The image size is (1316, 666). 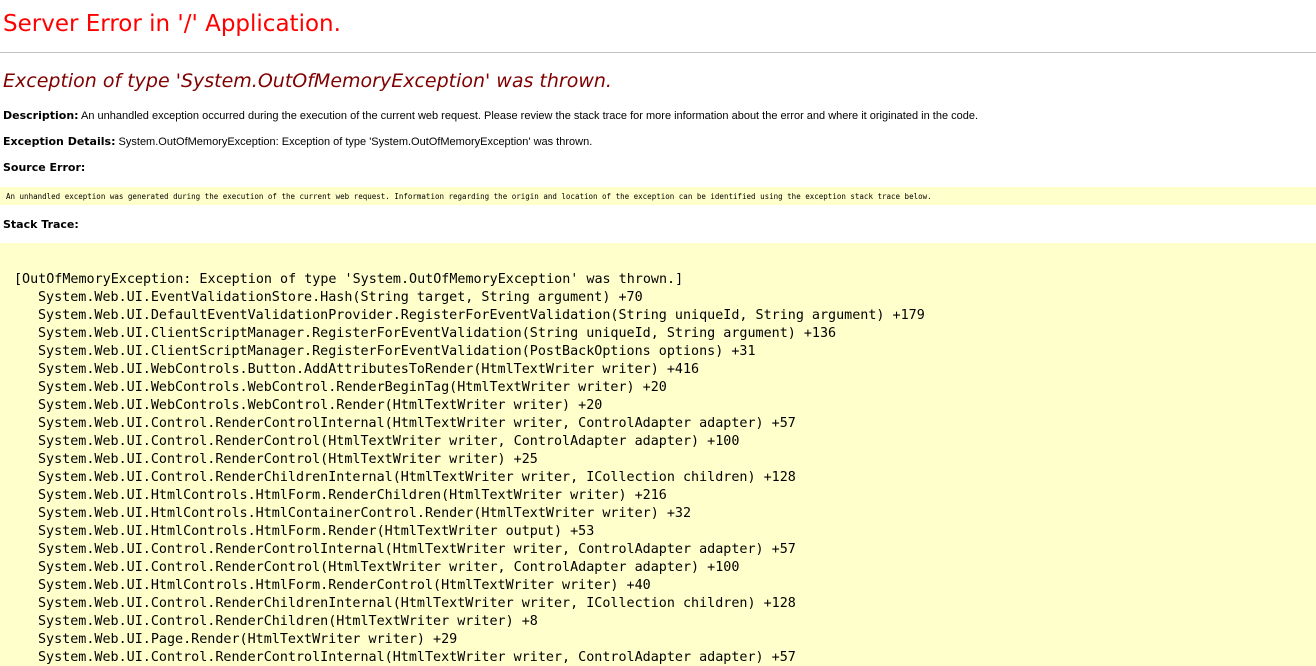 I want to click on description-label: Description:, so click(x=41, y=115).